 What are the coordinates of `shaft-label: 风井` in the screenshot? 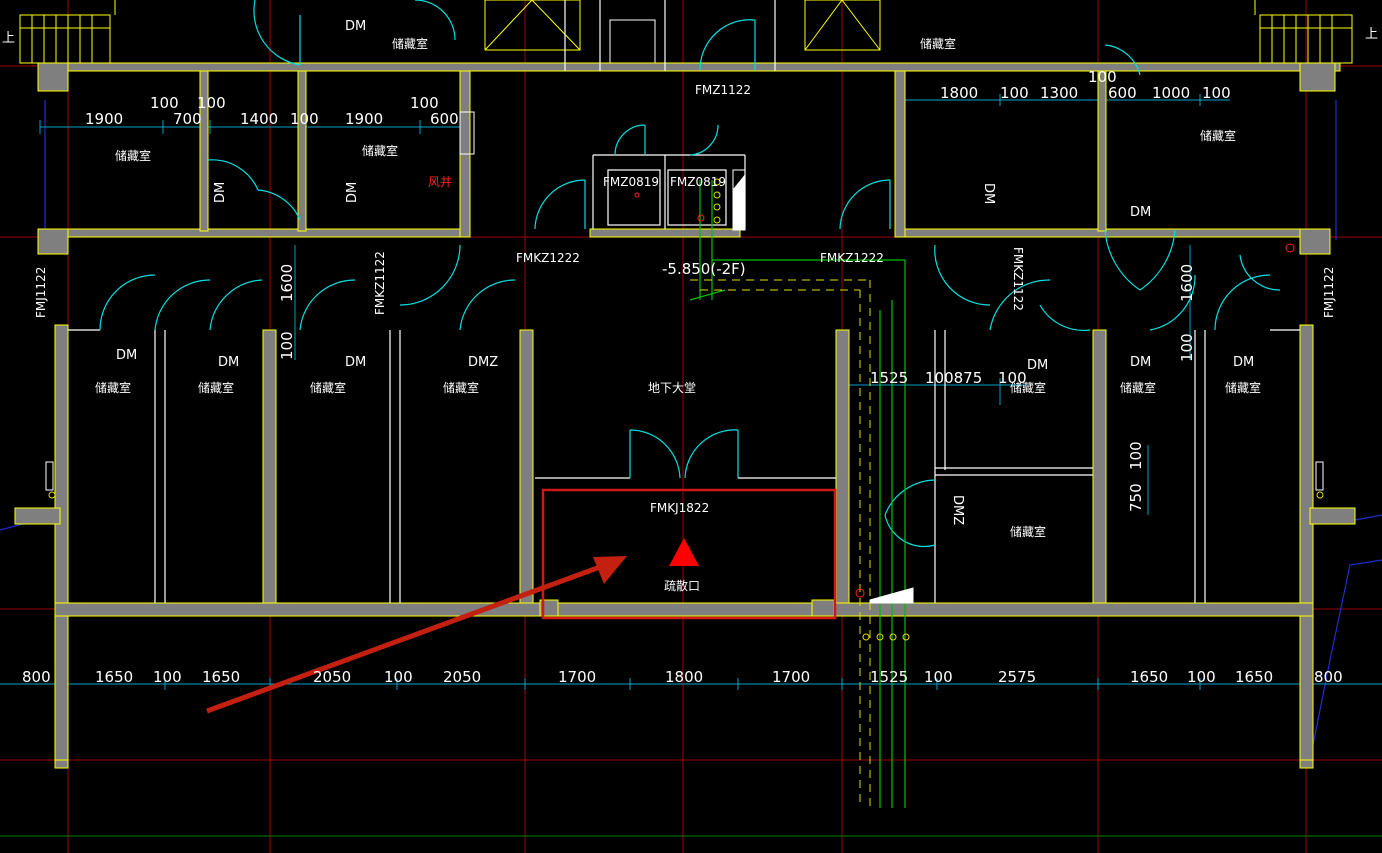 It's located at (440, 182).